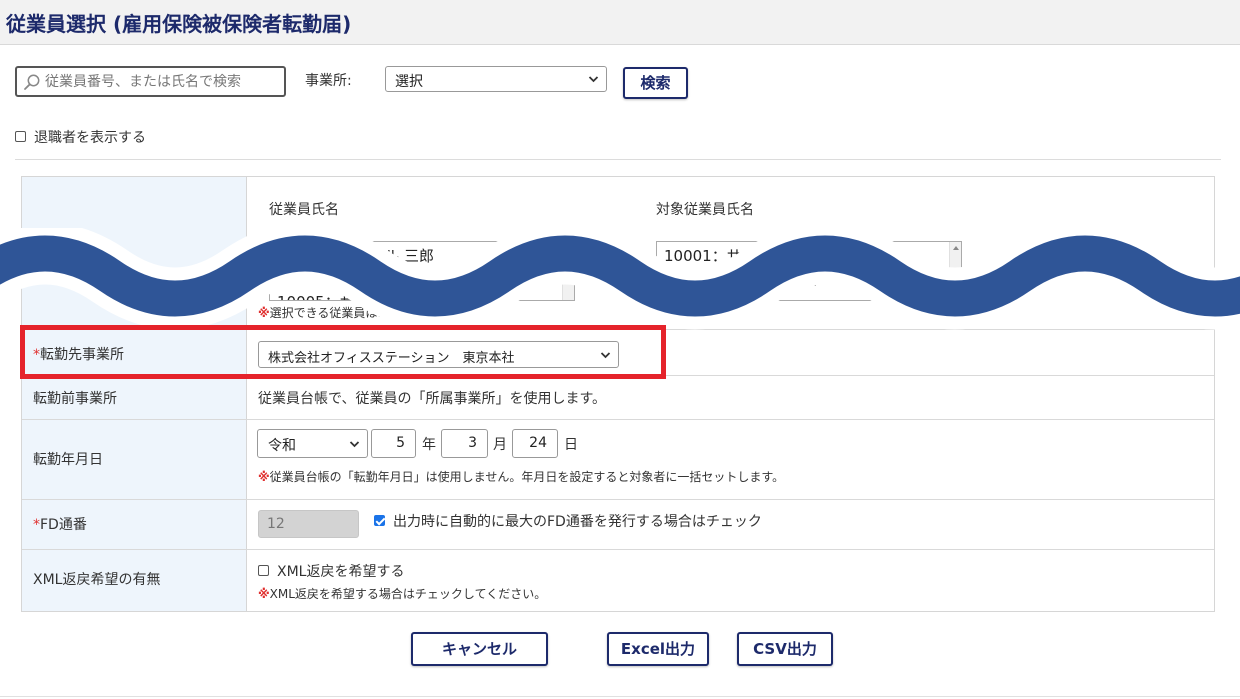  What do you see at coordinates (179, 24) in the screenshot?
I see `page-title: 従業員選択 (雇用保険被保険者転勤届)` at bounding box center [179, 24].